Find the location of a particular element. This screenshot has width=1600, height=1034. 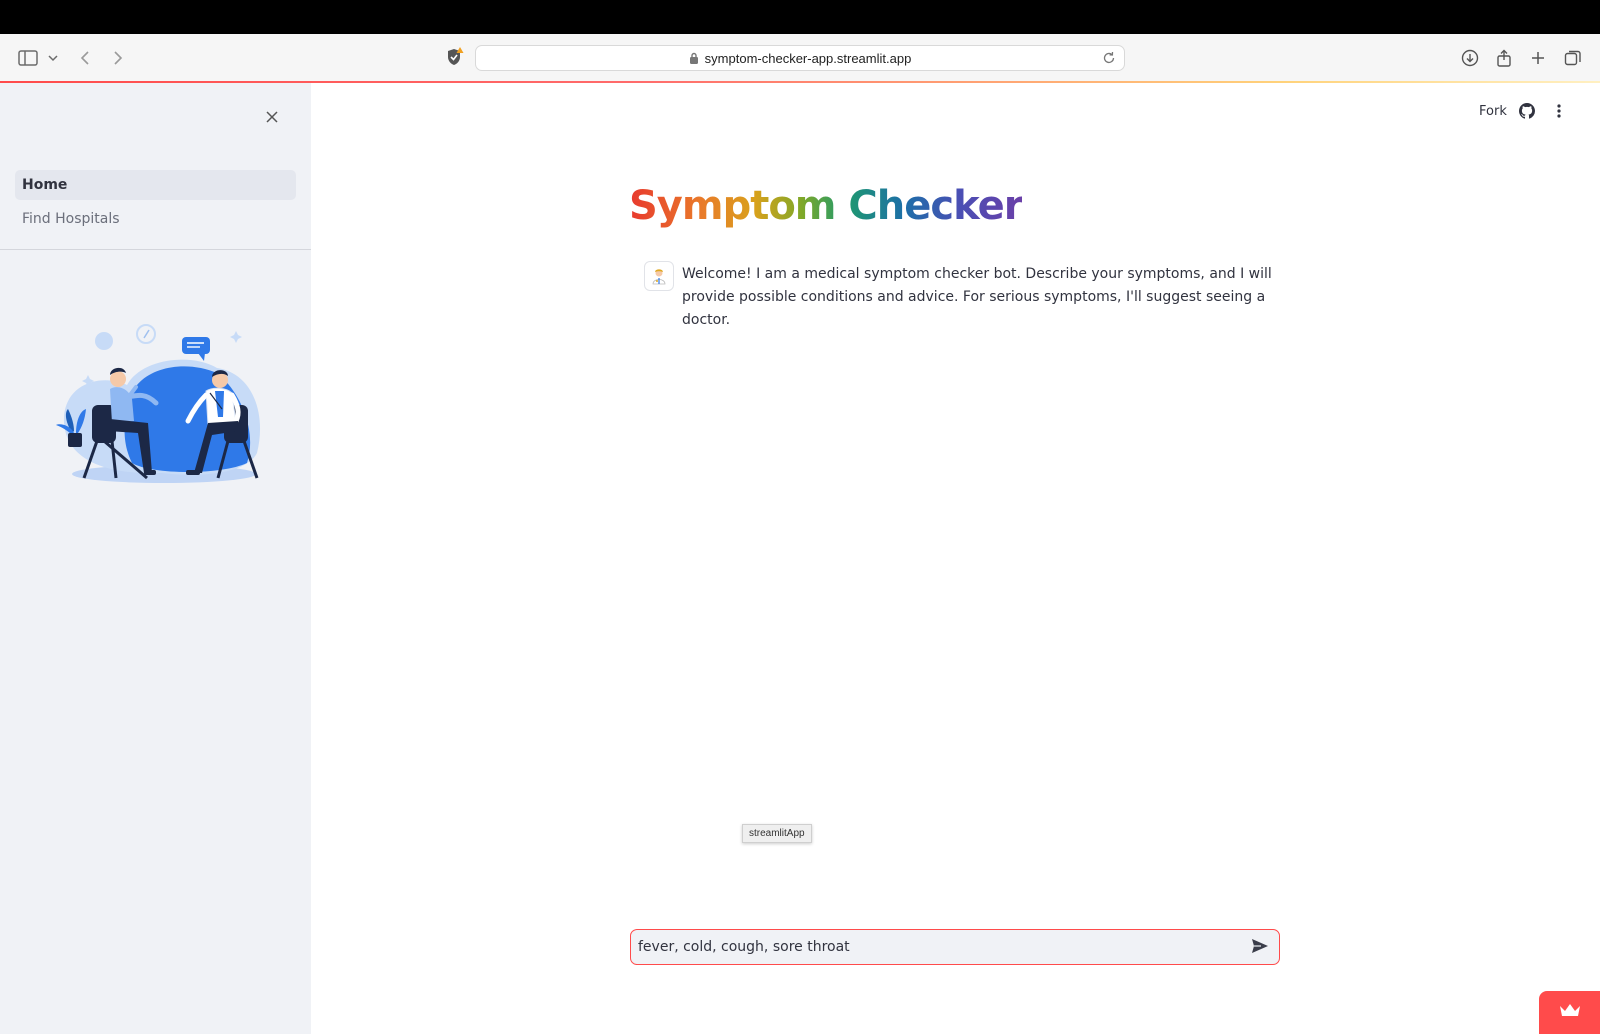

page-title: Symptom Checker is located at coordinates (826, 206).